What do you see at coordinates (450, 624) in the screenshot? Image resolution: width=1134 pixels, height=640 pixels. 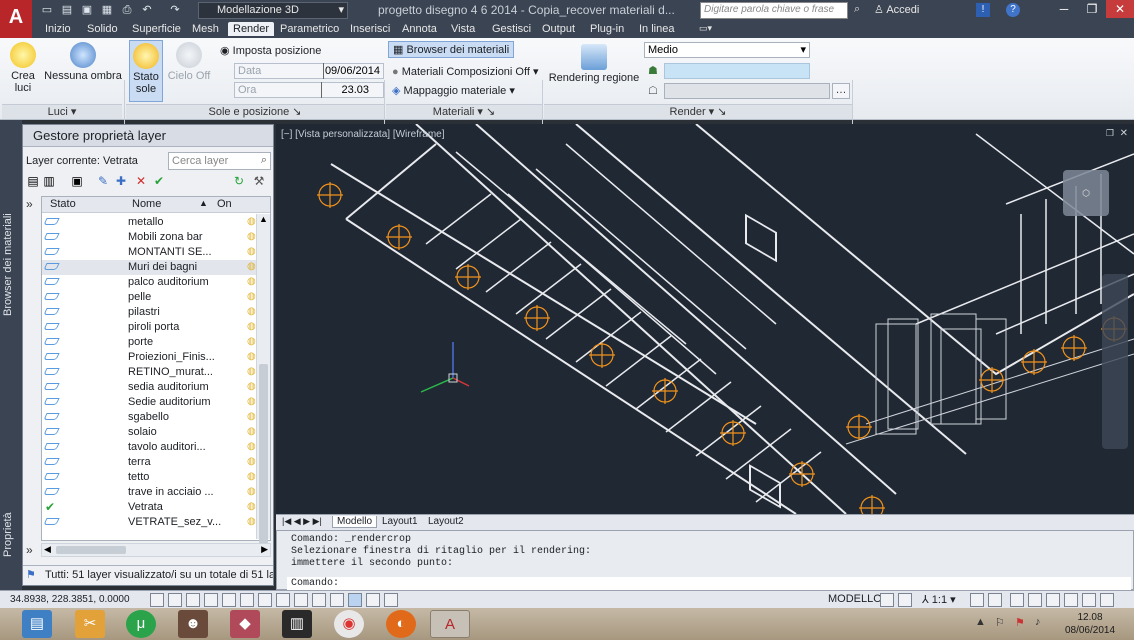 I see `autocad-taskbar-icon: A` at bounding box center [450, 624].